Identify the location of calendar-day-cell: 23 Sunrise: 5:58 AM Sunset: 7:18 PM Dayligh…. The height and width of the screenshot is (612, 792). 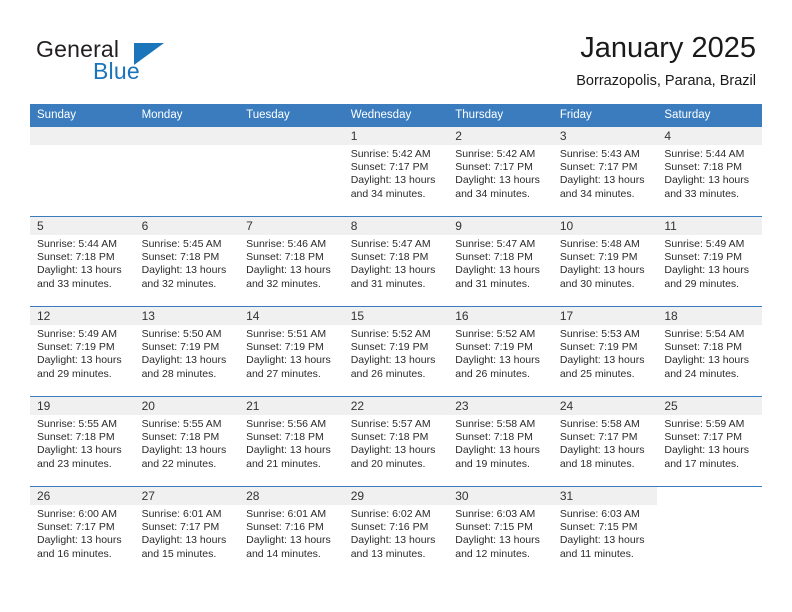
(500, 441).